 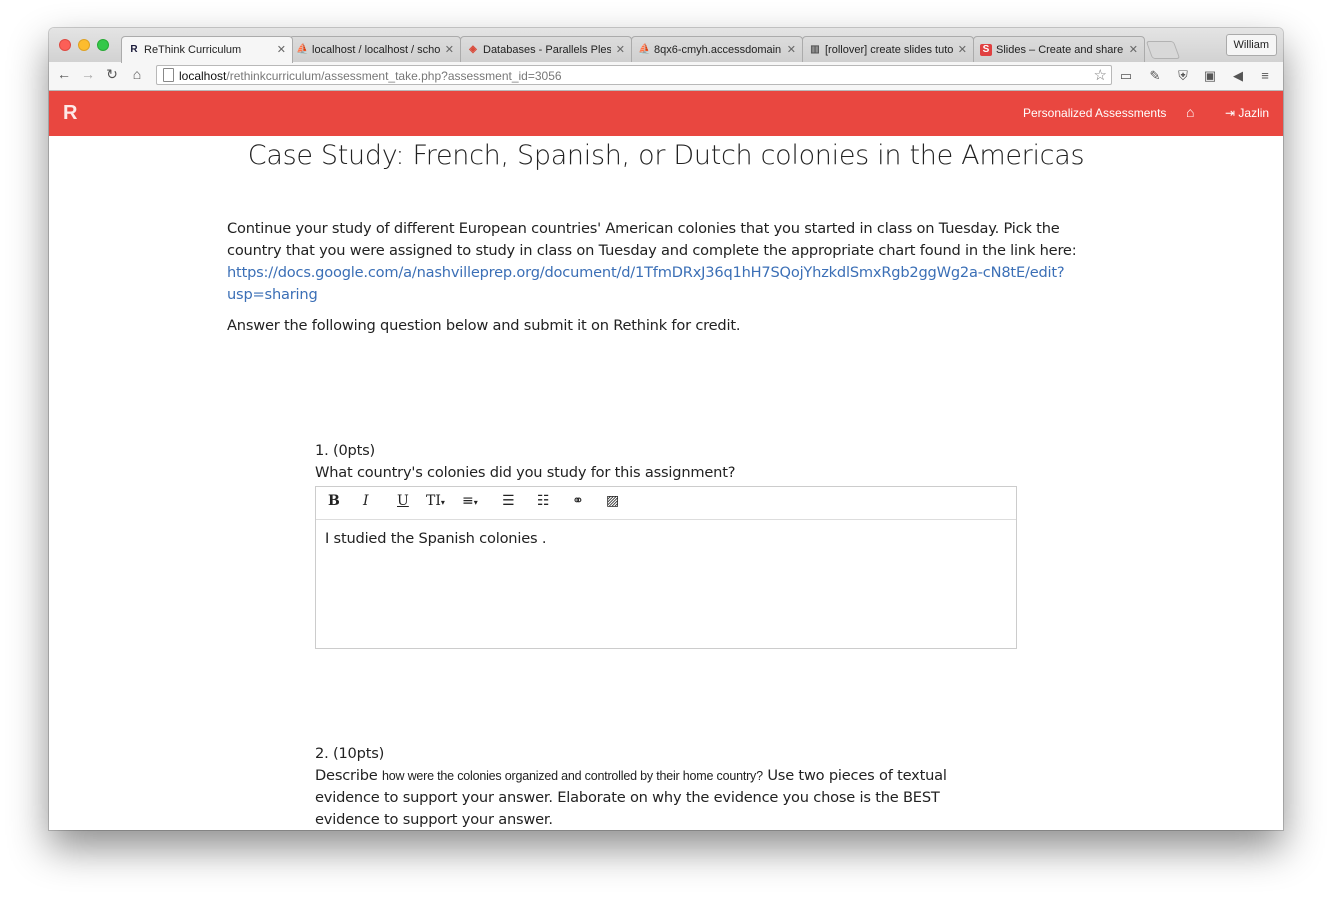 I want to click on audio-extension-icon: ◀, so click(x=1238, y=76).